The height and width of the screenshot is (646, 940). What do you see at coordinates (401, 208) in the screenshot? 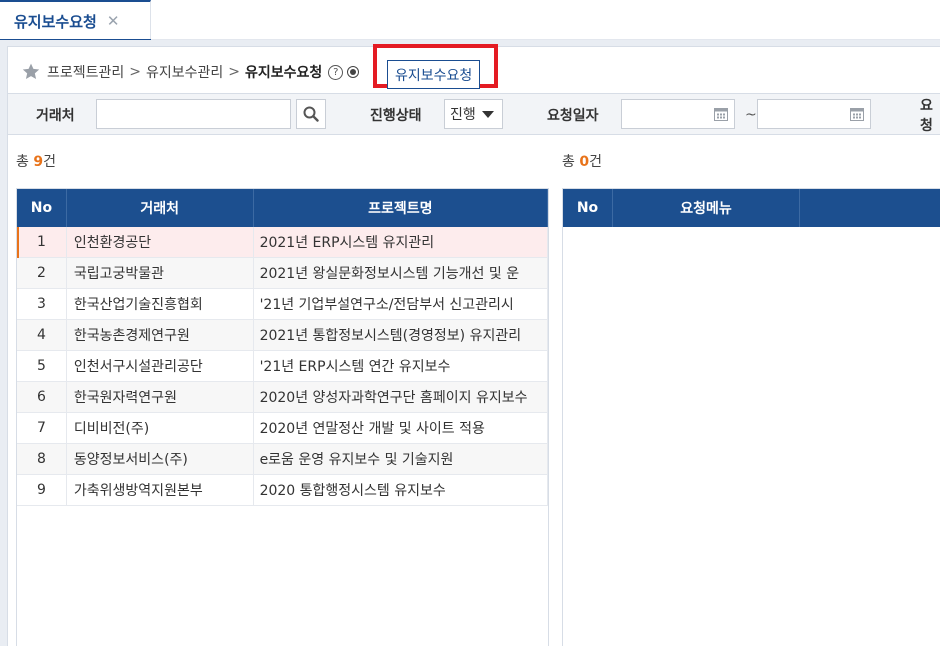
I see `column-header-project: 프로젝트명` at bounding box center [401, 208].